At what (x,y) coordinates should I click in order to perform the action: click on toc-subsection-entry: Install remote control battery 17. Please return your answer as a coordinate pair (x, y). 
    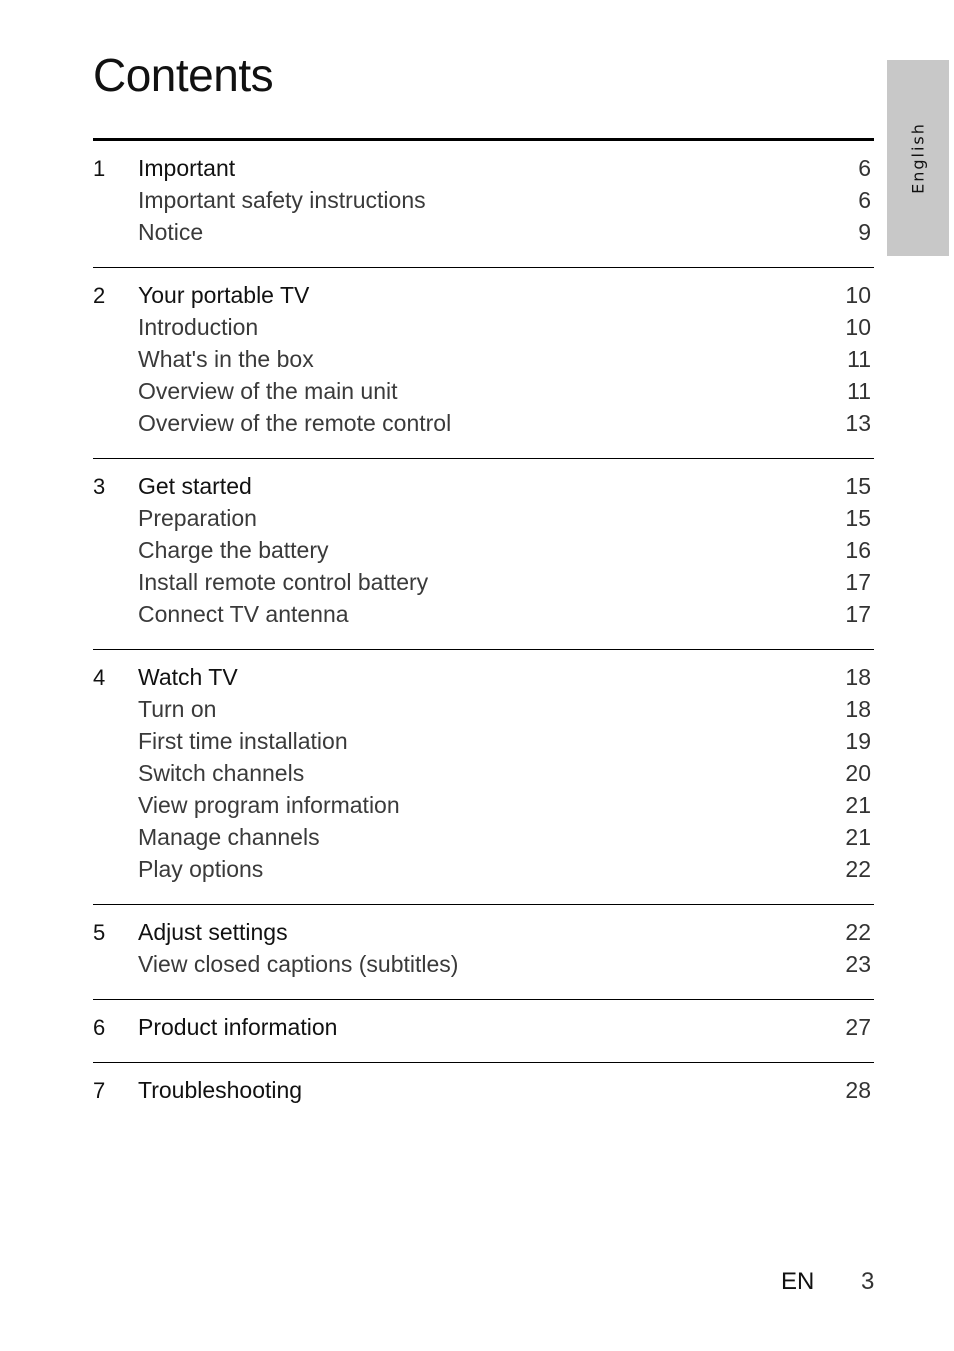
    Looking at the image, I should click on (483, 582).